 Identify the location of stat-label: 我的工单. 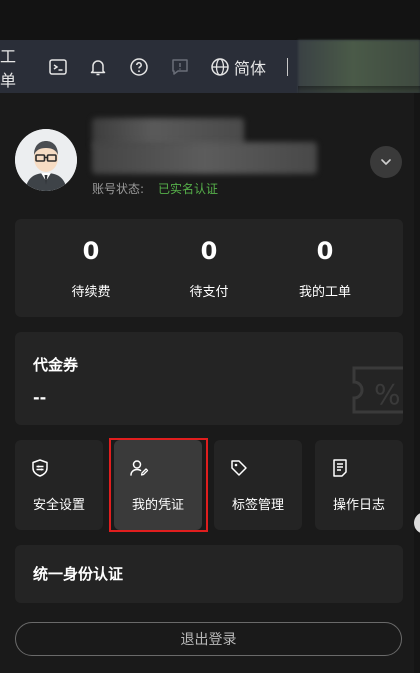
(324, 292).